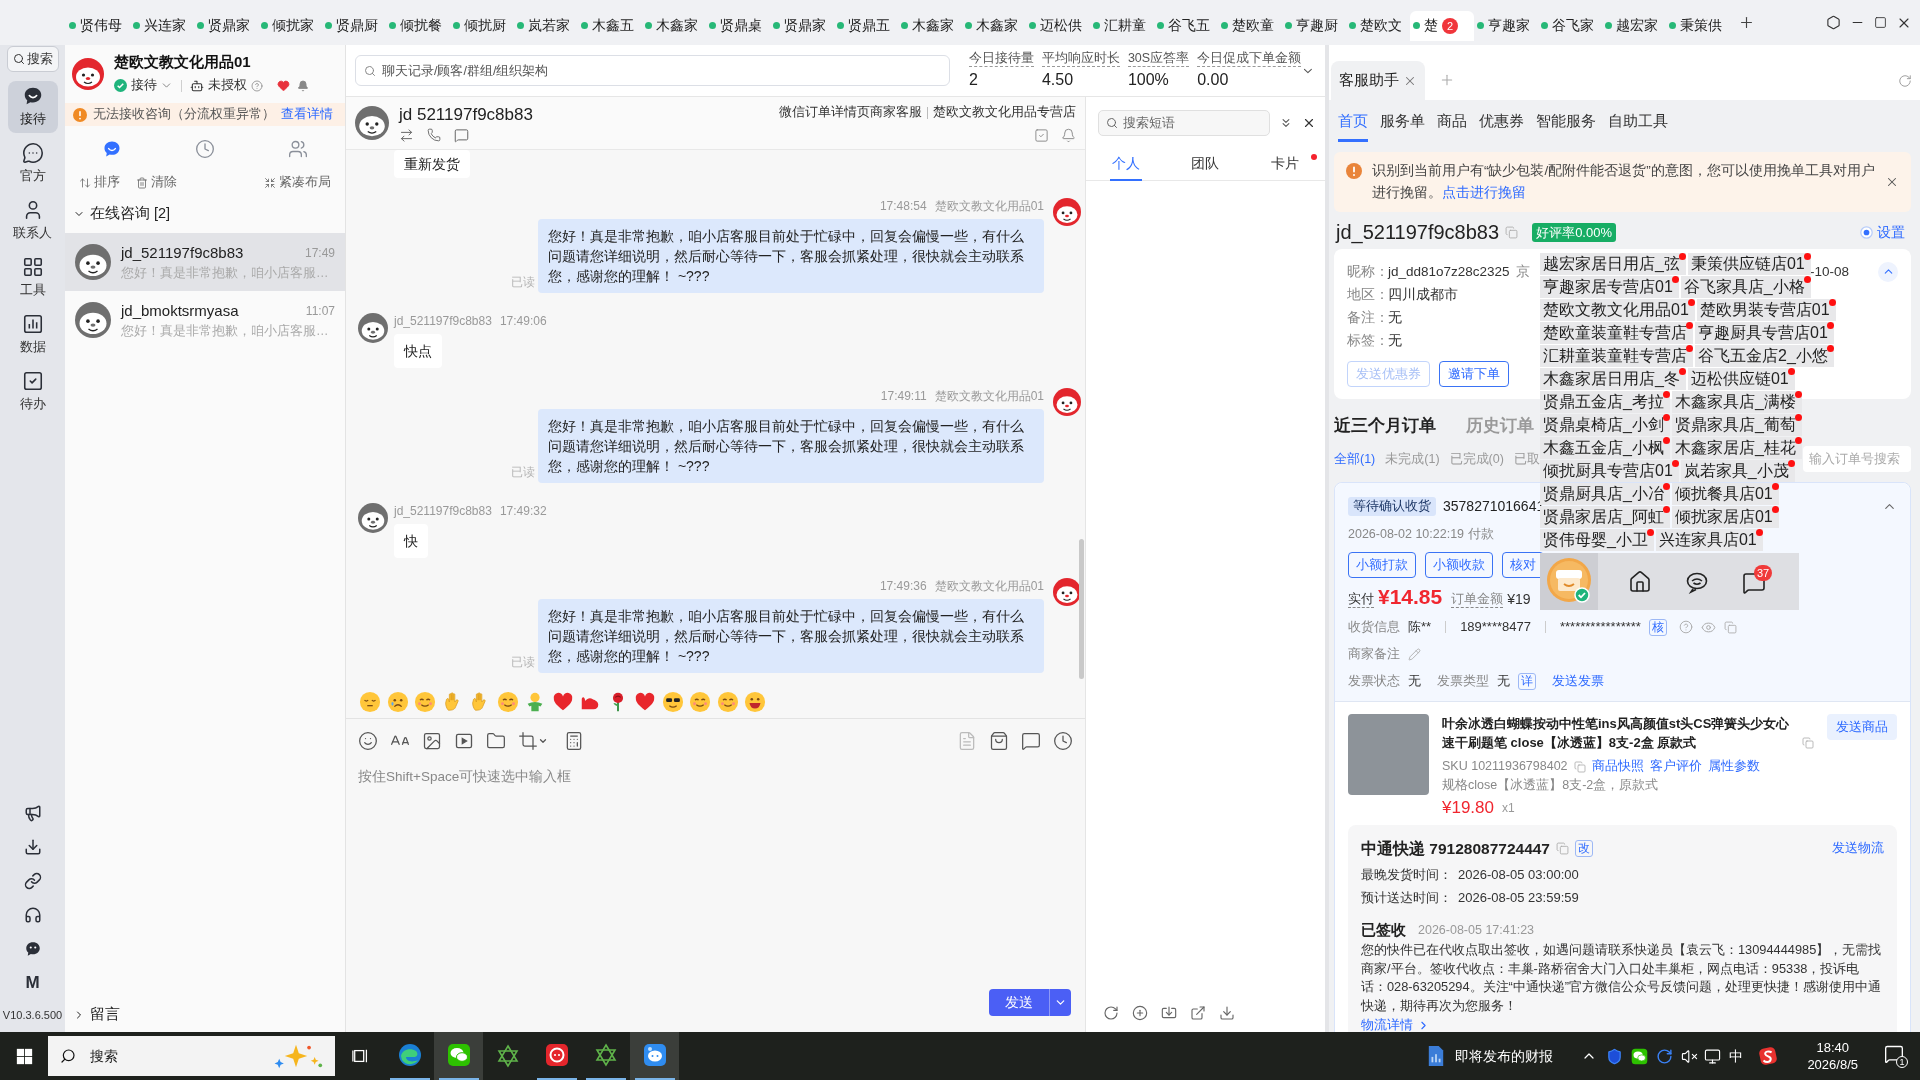 The height and width of the screenshot is (1080, 1920). Describe the element at coordinates (1609, 471) in the screenshot. I see `shop-menu-item: 倾扰厨具专营店01` at that location.